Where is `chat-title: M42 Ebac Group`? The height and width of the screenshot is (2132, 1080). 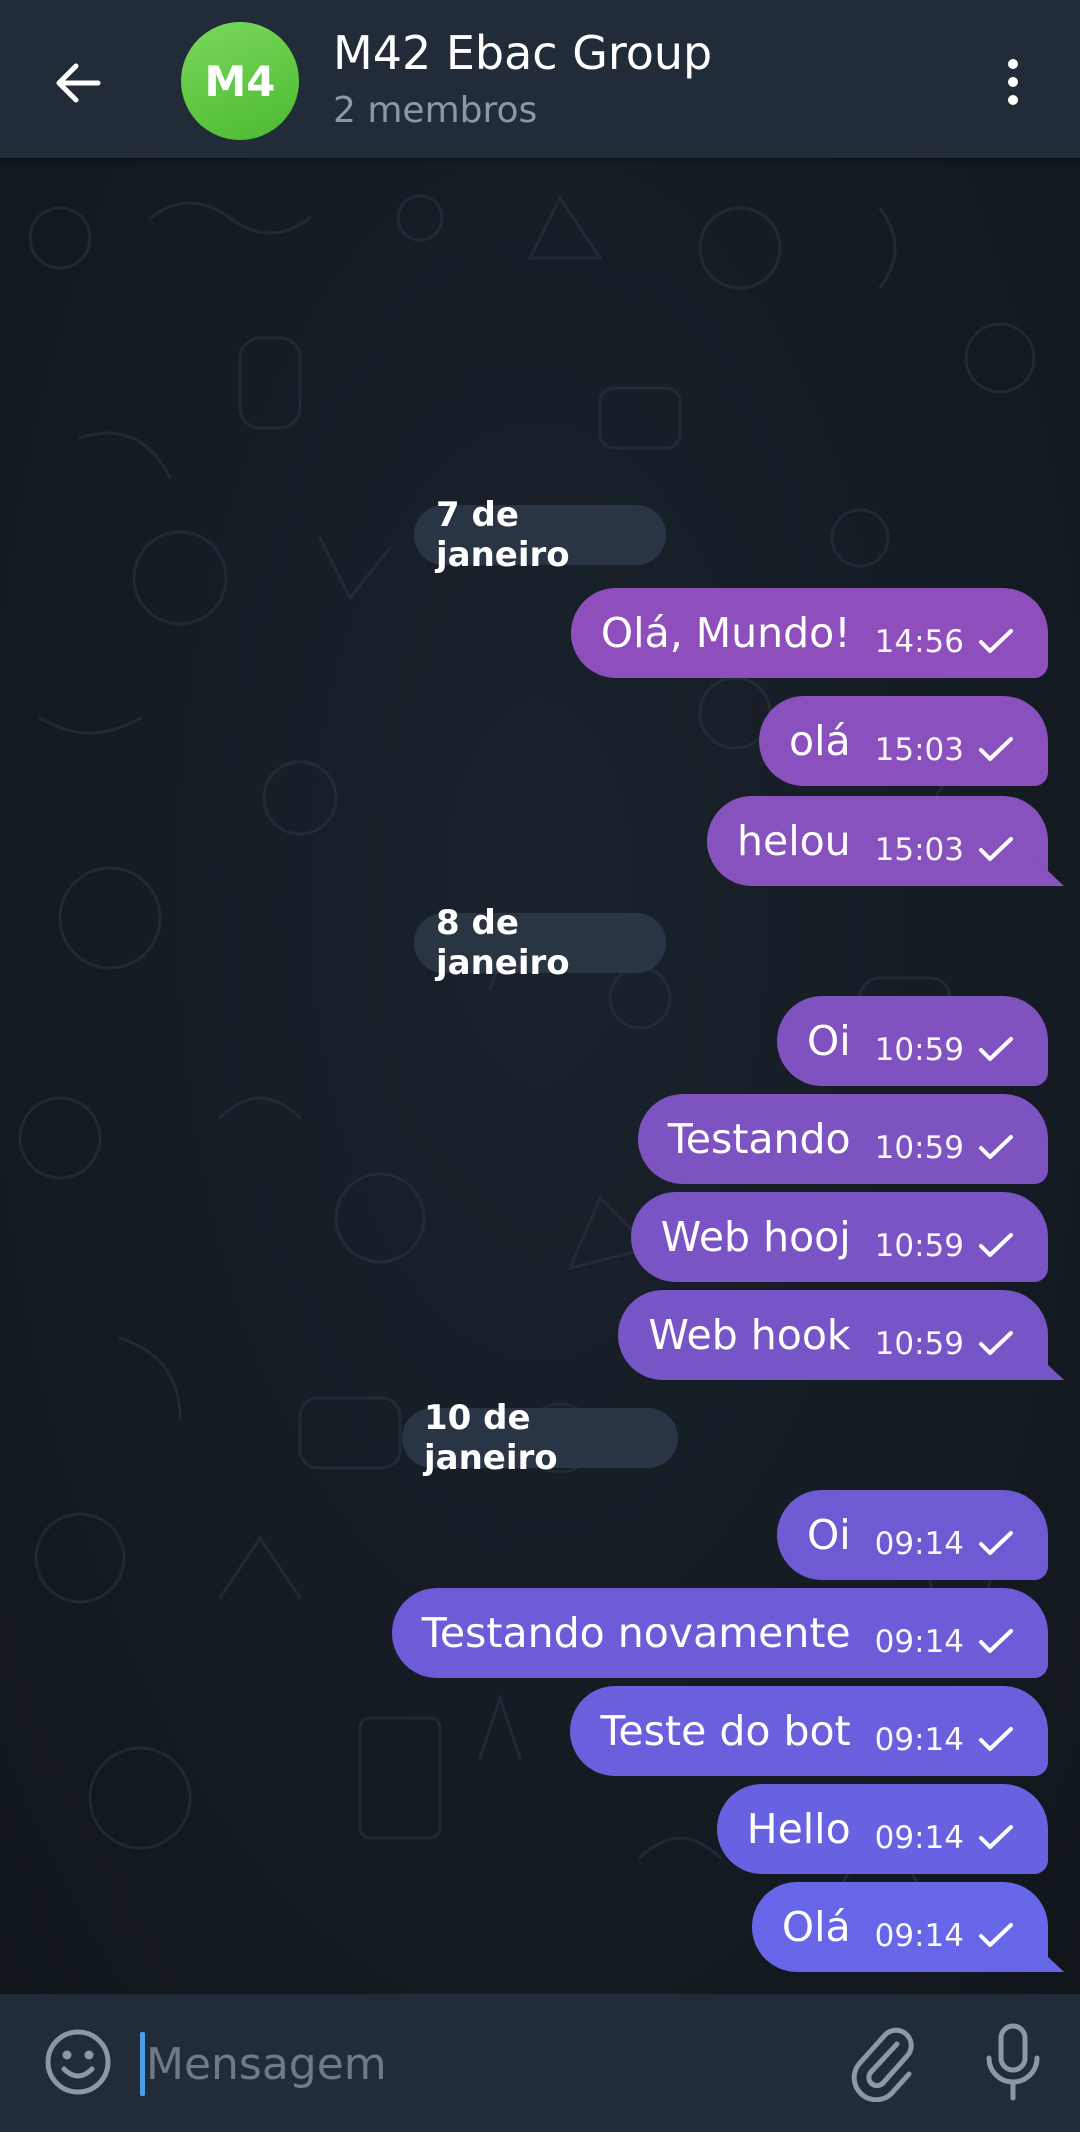
chat-title: M42 Ebac Group is located at coordinates (522, 53).